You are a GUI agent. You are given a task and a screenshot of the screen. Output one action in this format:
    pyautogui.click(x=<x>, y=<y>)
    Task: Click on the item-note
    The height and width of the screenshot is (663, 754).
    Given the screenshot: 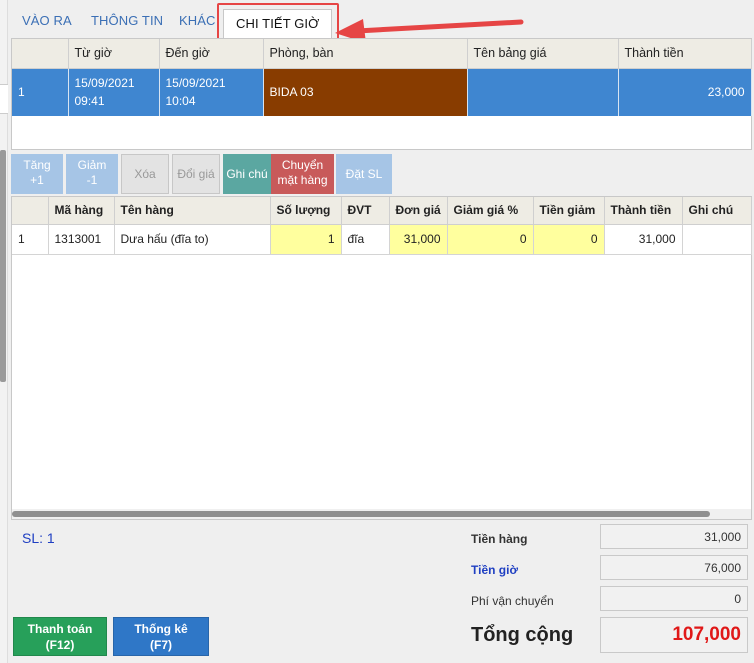 What is the action you would take?
    pyautogui.click(x=717, y=239)
    